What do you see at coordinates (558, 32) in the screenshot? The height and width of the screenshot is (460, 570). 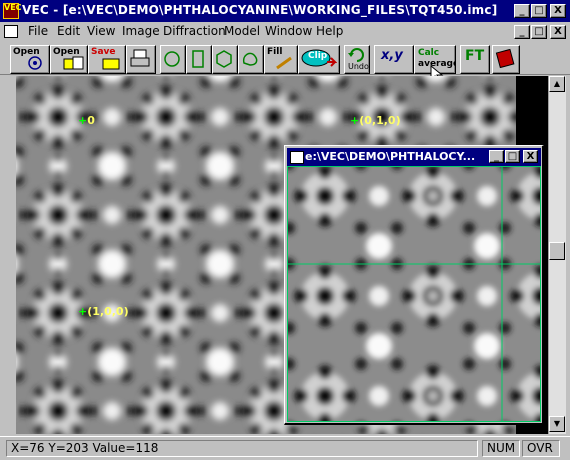 I see `mdi-close-button: X` at bounding box center [558, 32].